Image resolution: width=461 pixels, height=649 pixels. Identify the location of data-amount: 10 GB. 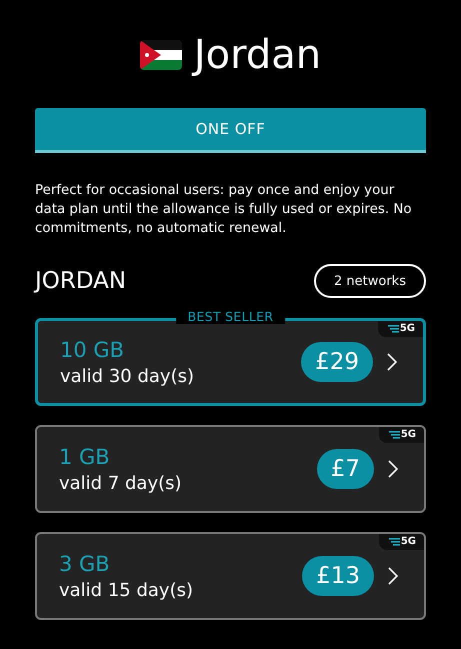
(93, 350).